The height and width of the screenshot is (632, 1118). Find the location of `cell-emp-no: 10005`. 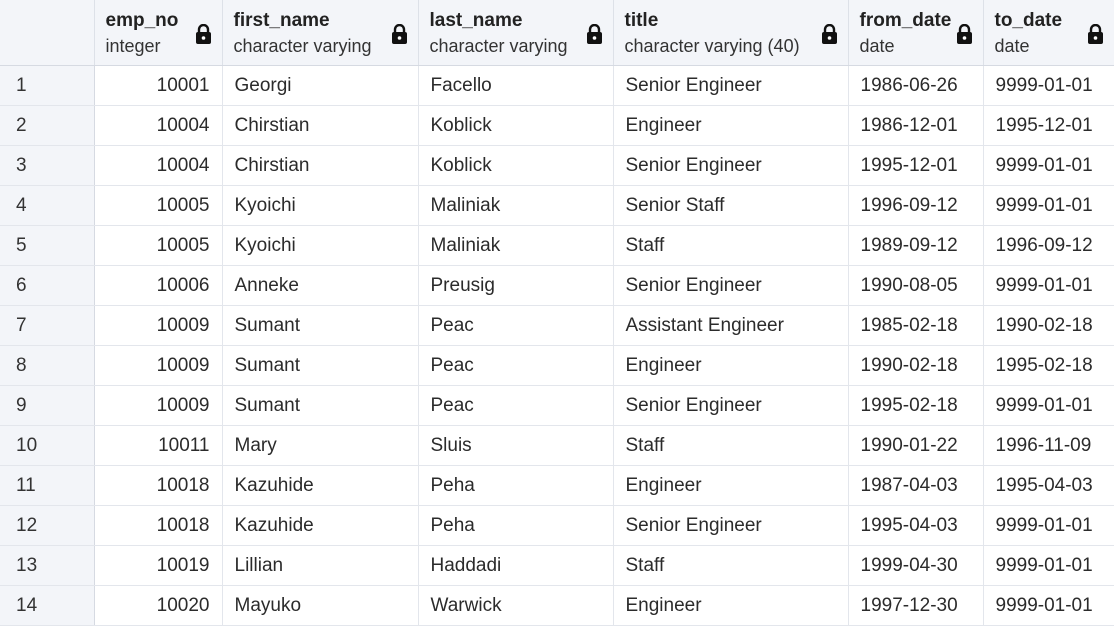

cell-emp-no: 10005 is located at coordinates (158, 245).